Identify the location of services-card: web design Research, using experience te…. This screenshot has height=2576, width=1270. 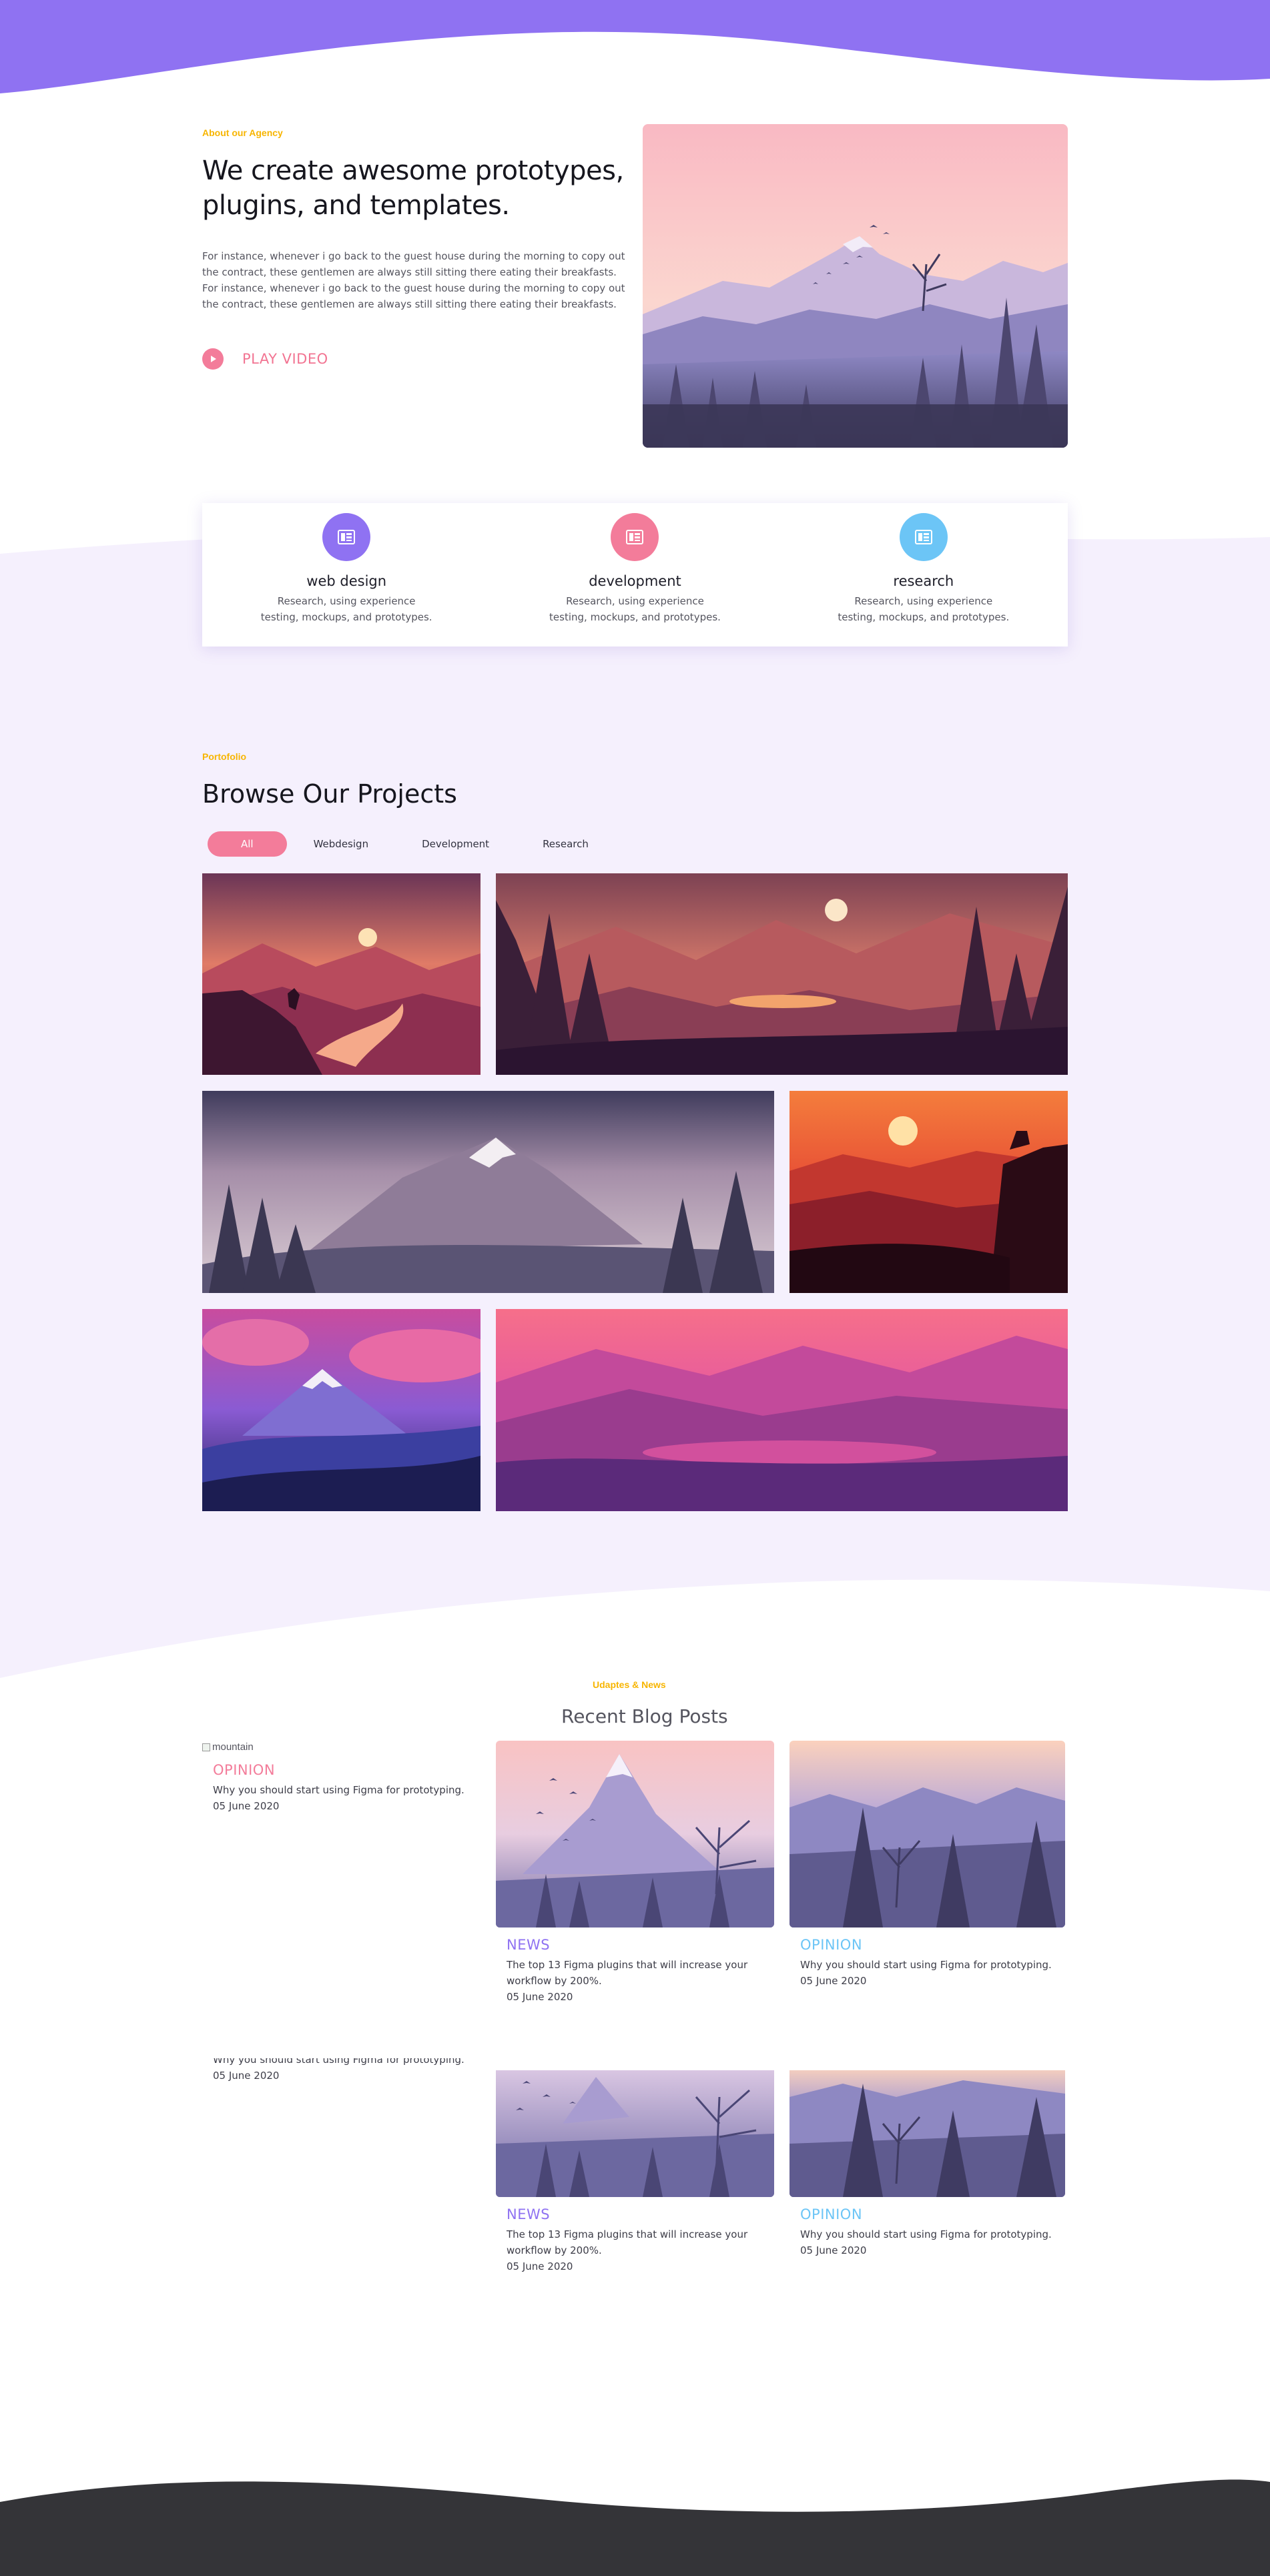
(635, 575).